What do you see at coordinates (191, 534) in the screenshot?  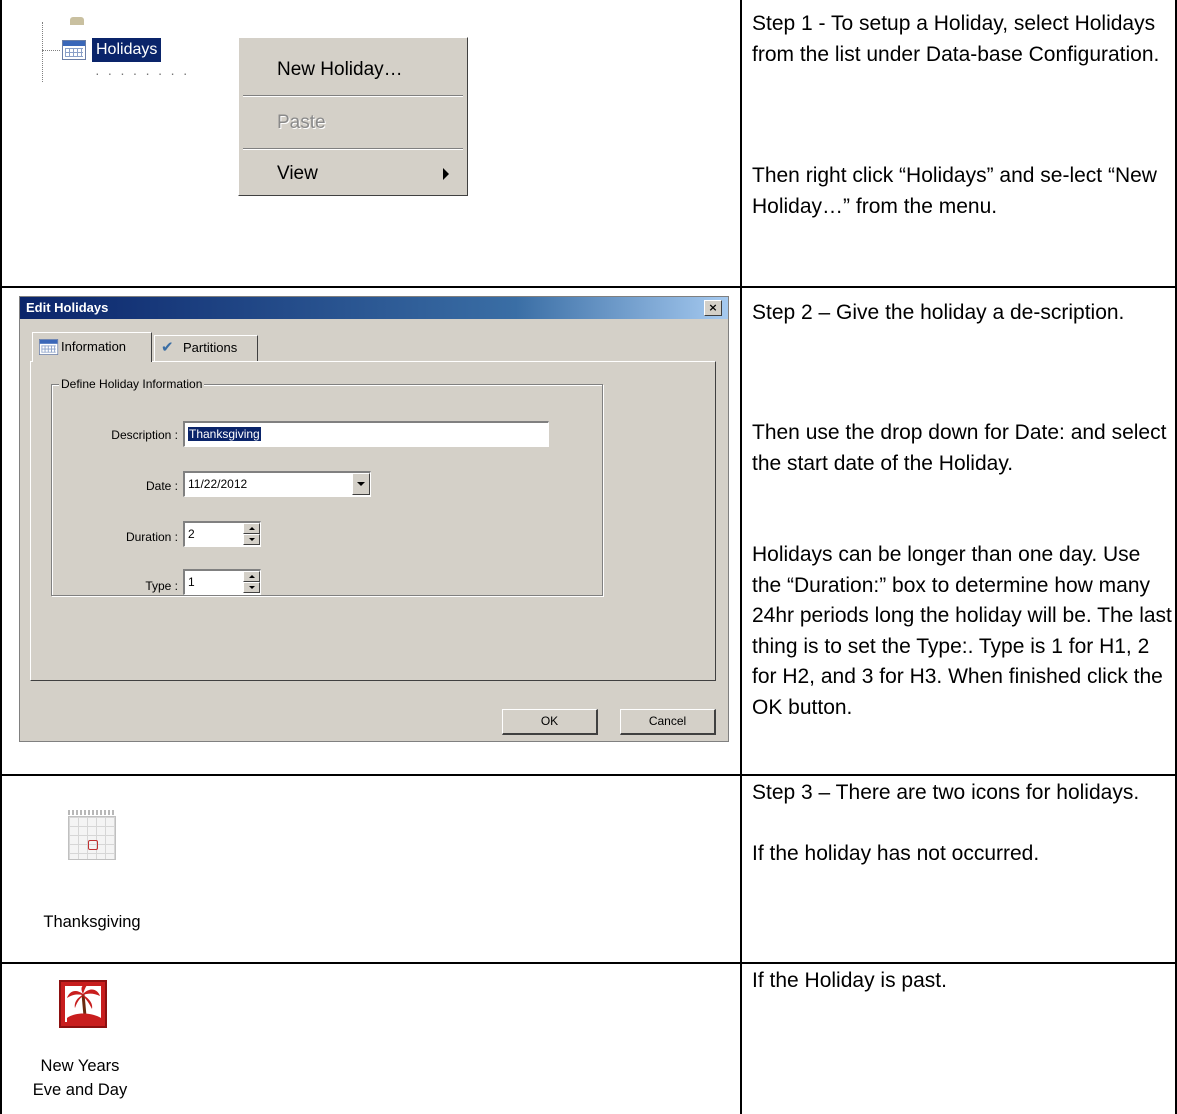 I see `duration-value: 2` at bounding box center [191, 534].